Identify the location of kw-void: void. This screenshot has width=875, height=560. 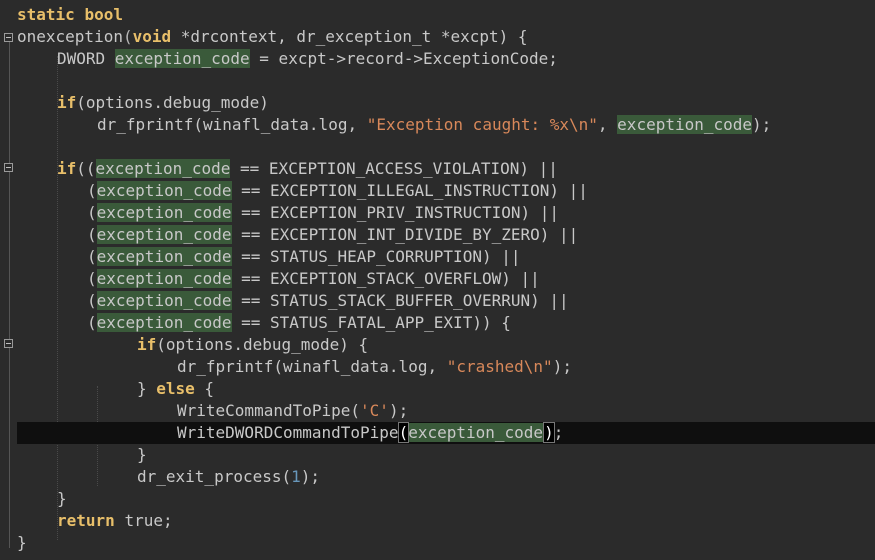
(152, 36).